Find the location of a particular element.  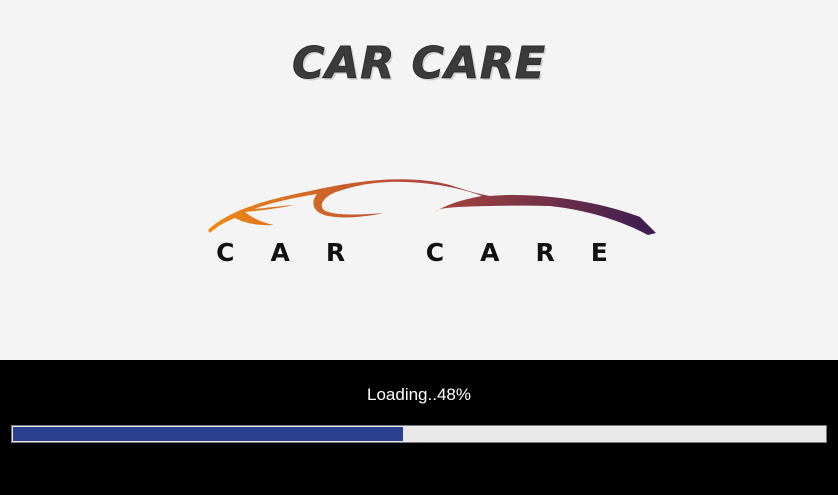

car-care-logo: CAR CARE is located at coordinates (430, 217).